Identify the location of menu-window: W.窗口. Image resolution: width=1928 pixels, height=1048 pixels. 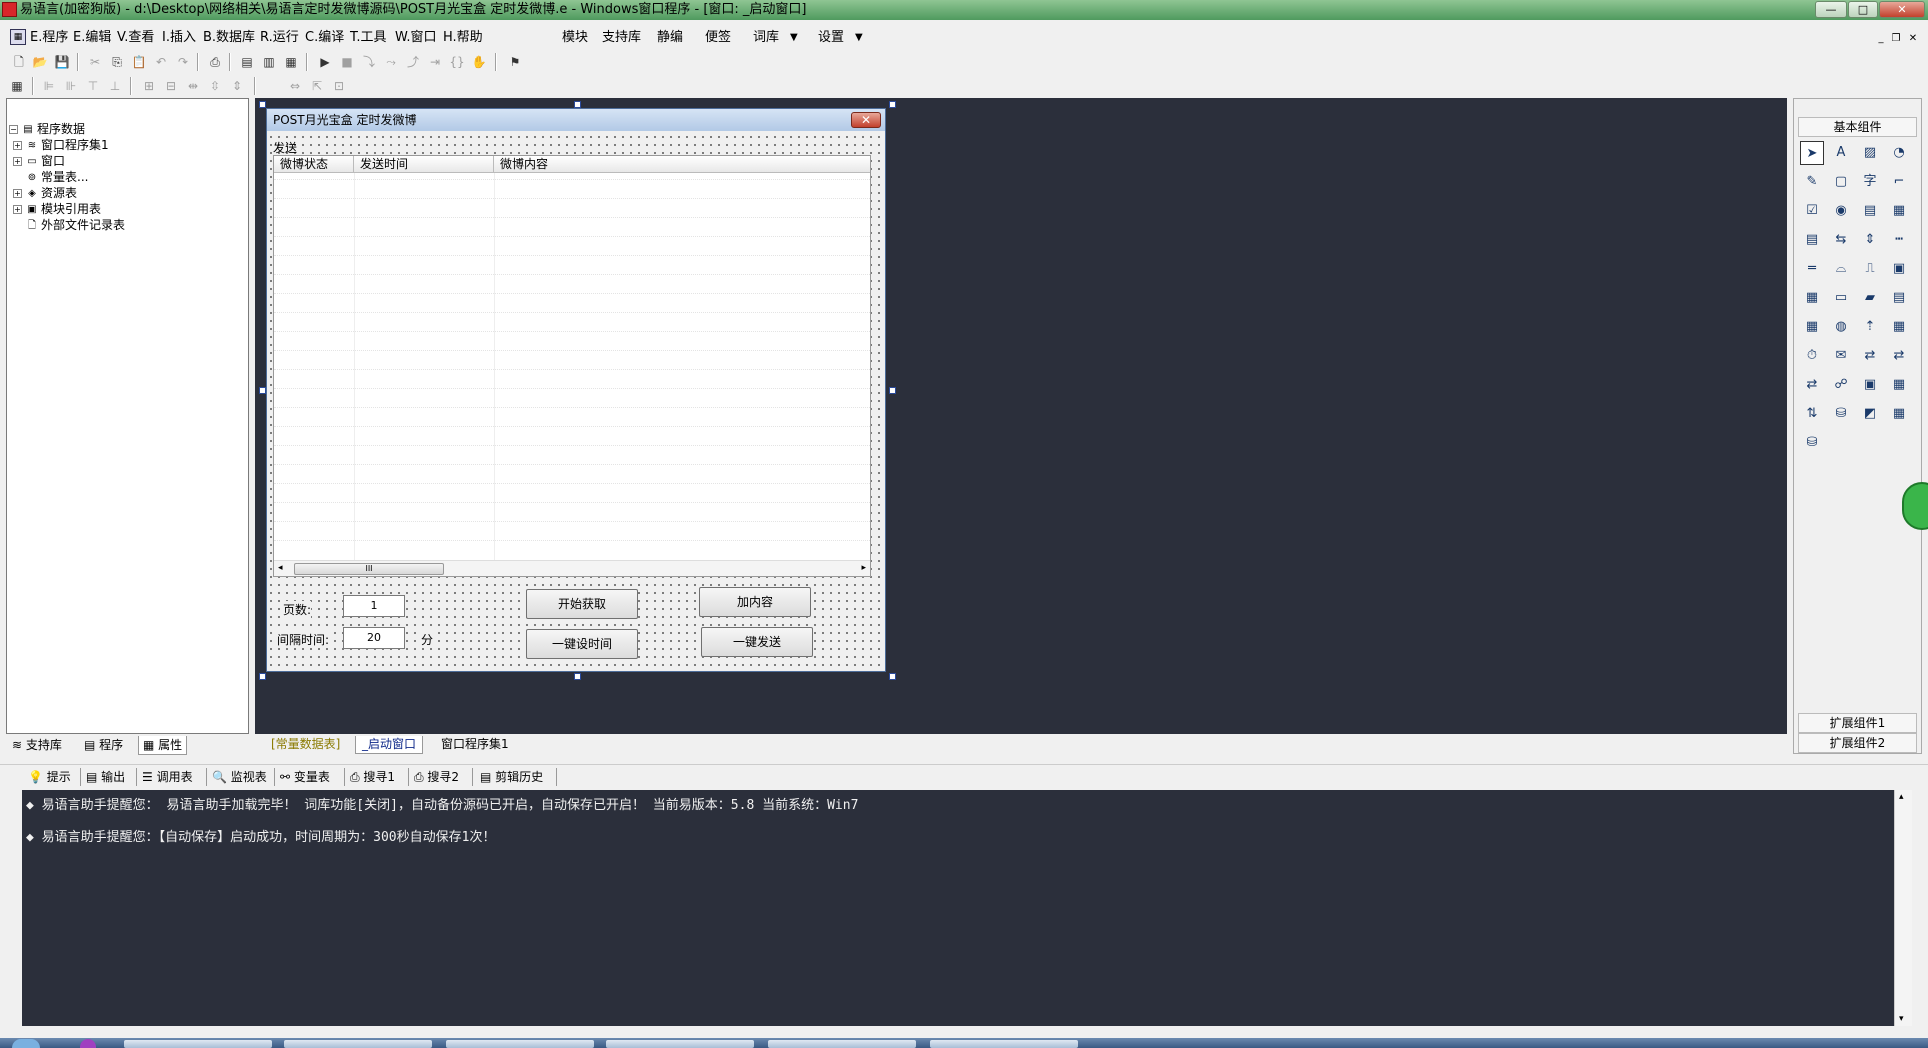
(416, 38).